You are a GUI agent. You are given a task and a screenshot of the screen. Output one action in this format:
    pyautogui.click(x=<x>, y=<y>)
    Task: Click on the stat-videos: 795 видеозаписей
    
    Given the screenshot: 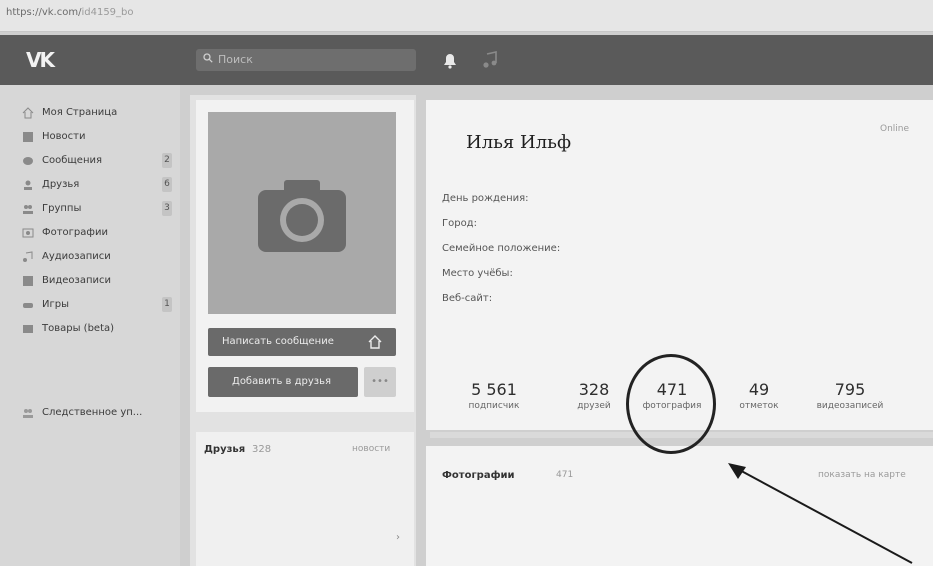 What is the action you would take?
    pyautogui.click(x=850, y=395)
    